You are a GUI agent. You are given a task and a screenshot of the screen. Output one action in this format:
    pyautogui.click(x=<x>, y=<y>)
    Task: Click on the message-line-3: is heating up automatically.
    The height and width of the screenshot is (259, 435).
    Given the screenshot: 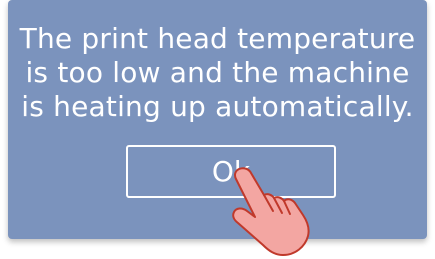 What is the action you would take?
    pyautogui.click(x=217, y=106)
    